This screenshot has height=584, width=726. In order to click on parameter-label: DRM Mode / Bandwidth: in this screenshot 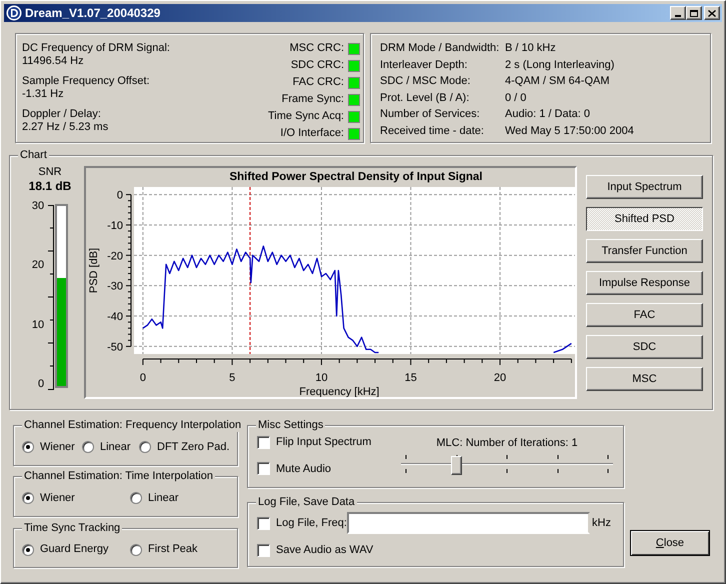, I will do `click(440, 49)`.